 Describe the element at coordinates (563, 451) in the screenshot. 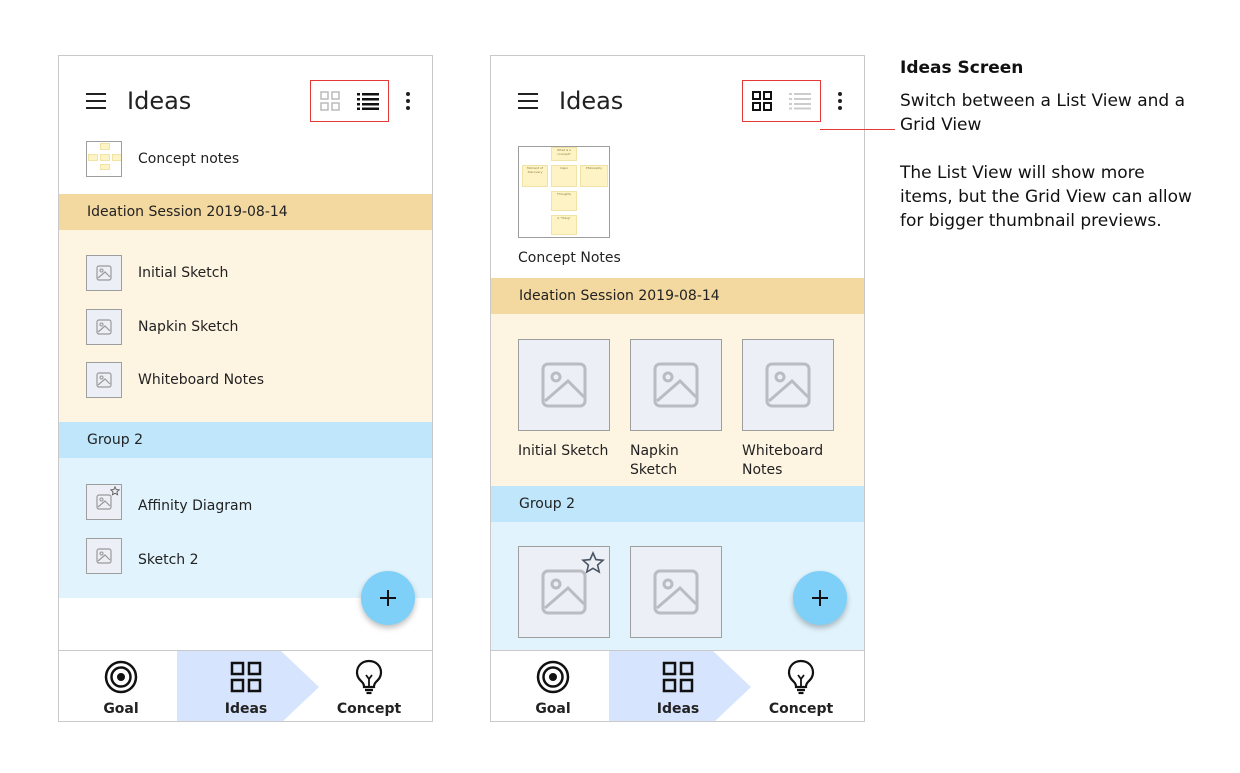

I see `grid-item-label: Initial Sketch` at that location.